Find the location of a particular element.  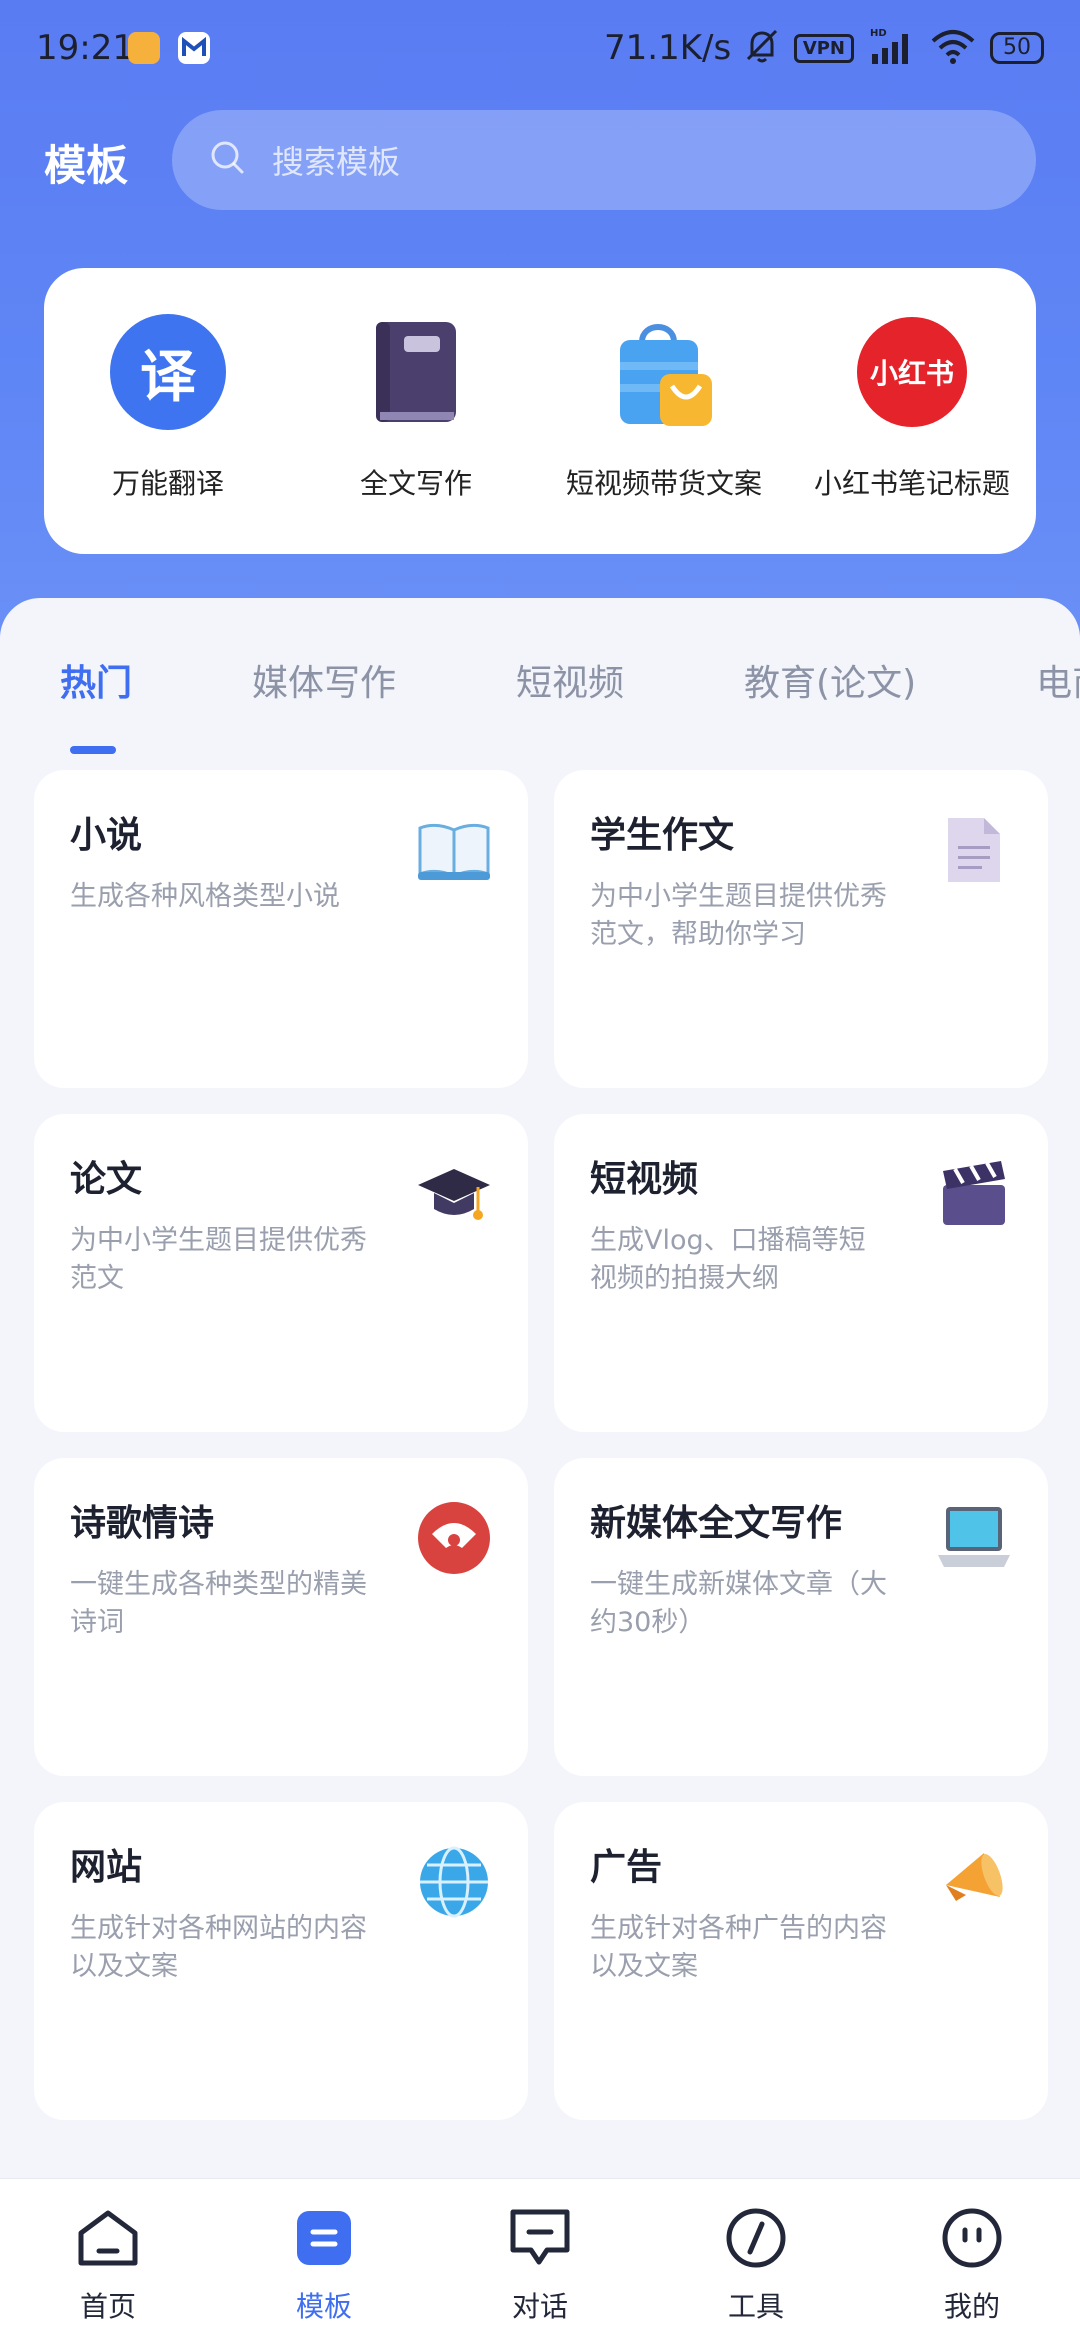

template-card-student-essay: 学生作文 为中小学生题目提供优秀范文，帮助你学习 is located at coordinates (801, 929).